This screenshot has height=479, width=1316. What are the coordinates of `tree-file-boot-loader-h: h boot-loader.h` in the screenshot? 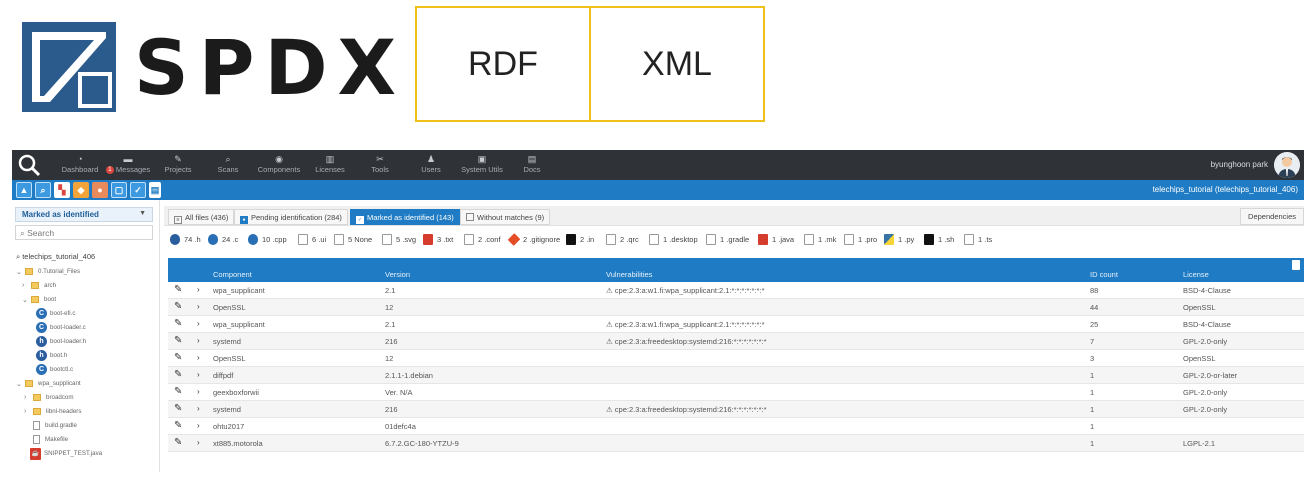 It's located at (61, 341).